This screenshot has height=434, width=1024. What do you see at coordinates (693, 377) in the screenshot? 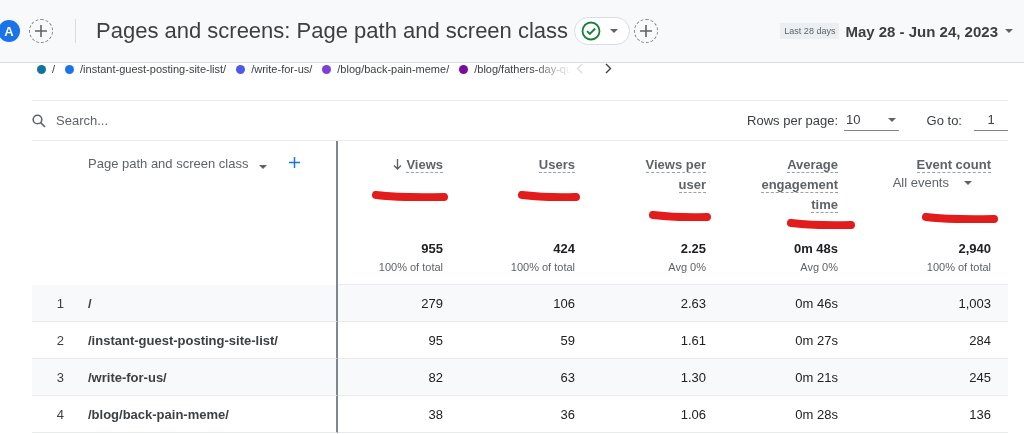
I see `table-cell: 1.30` at bounding box center [693, 377].